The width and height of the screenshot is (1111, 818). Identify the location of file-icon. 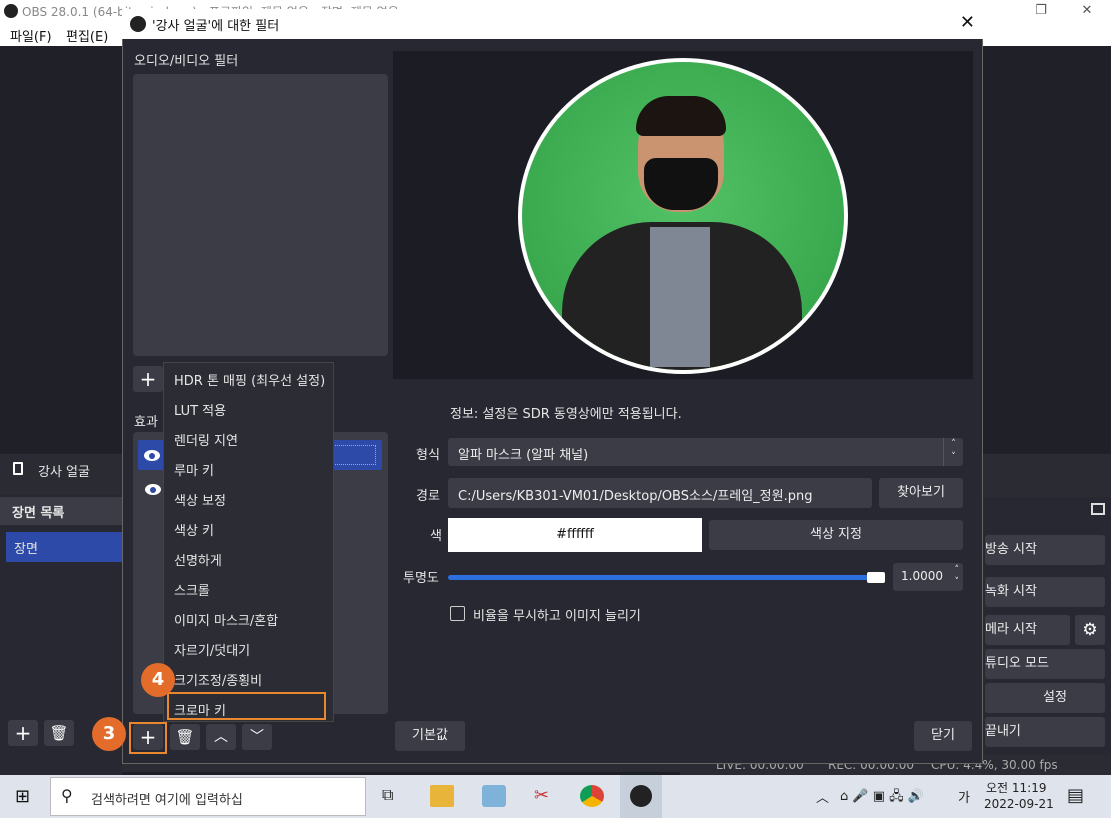
(18, 468).